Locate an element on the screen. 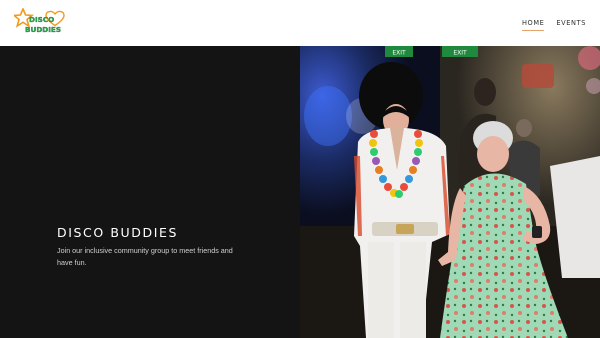 Image resolution: width=600 pixels, height=338 pixels. exit-sign-right: EXIT is located at coordinates (460, 53).